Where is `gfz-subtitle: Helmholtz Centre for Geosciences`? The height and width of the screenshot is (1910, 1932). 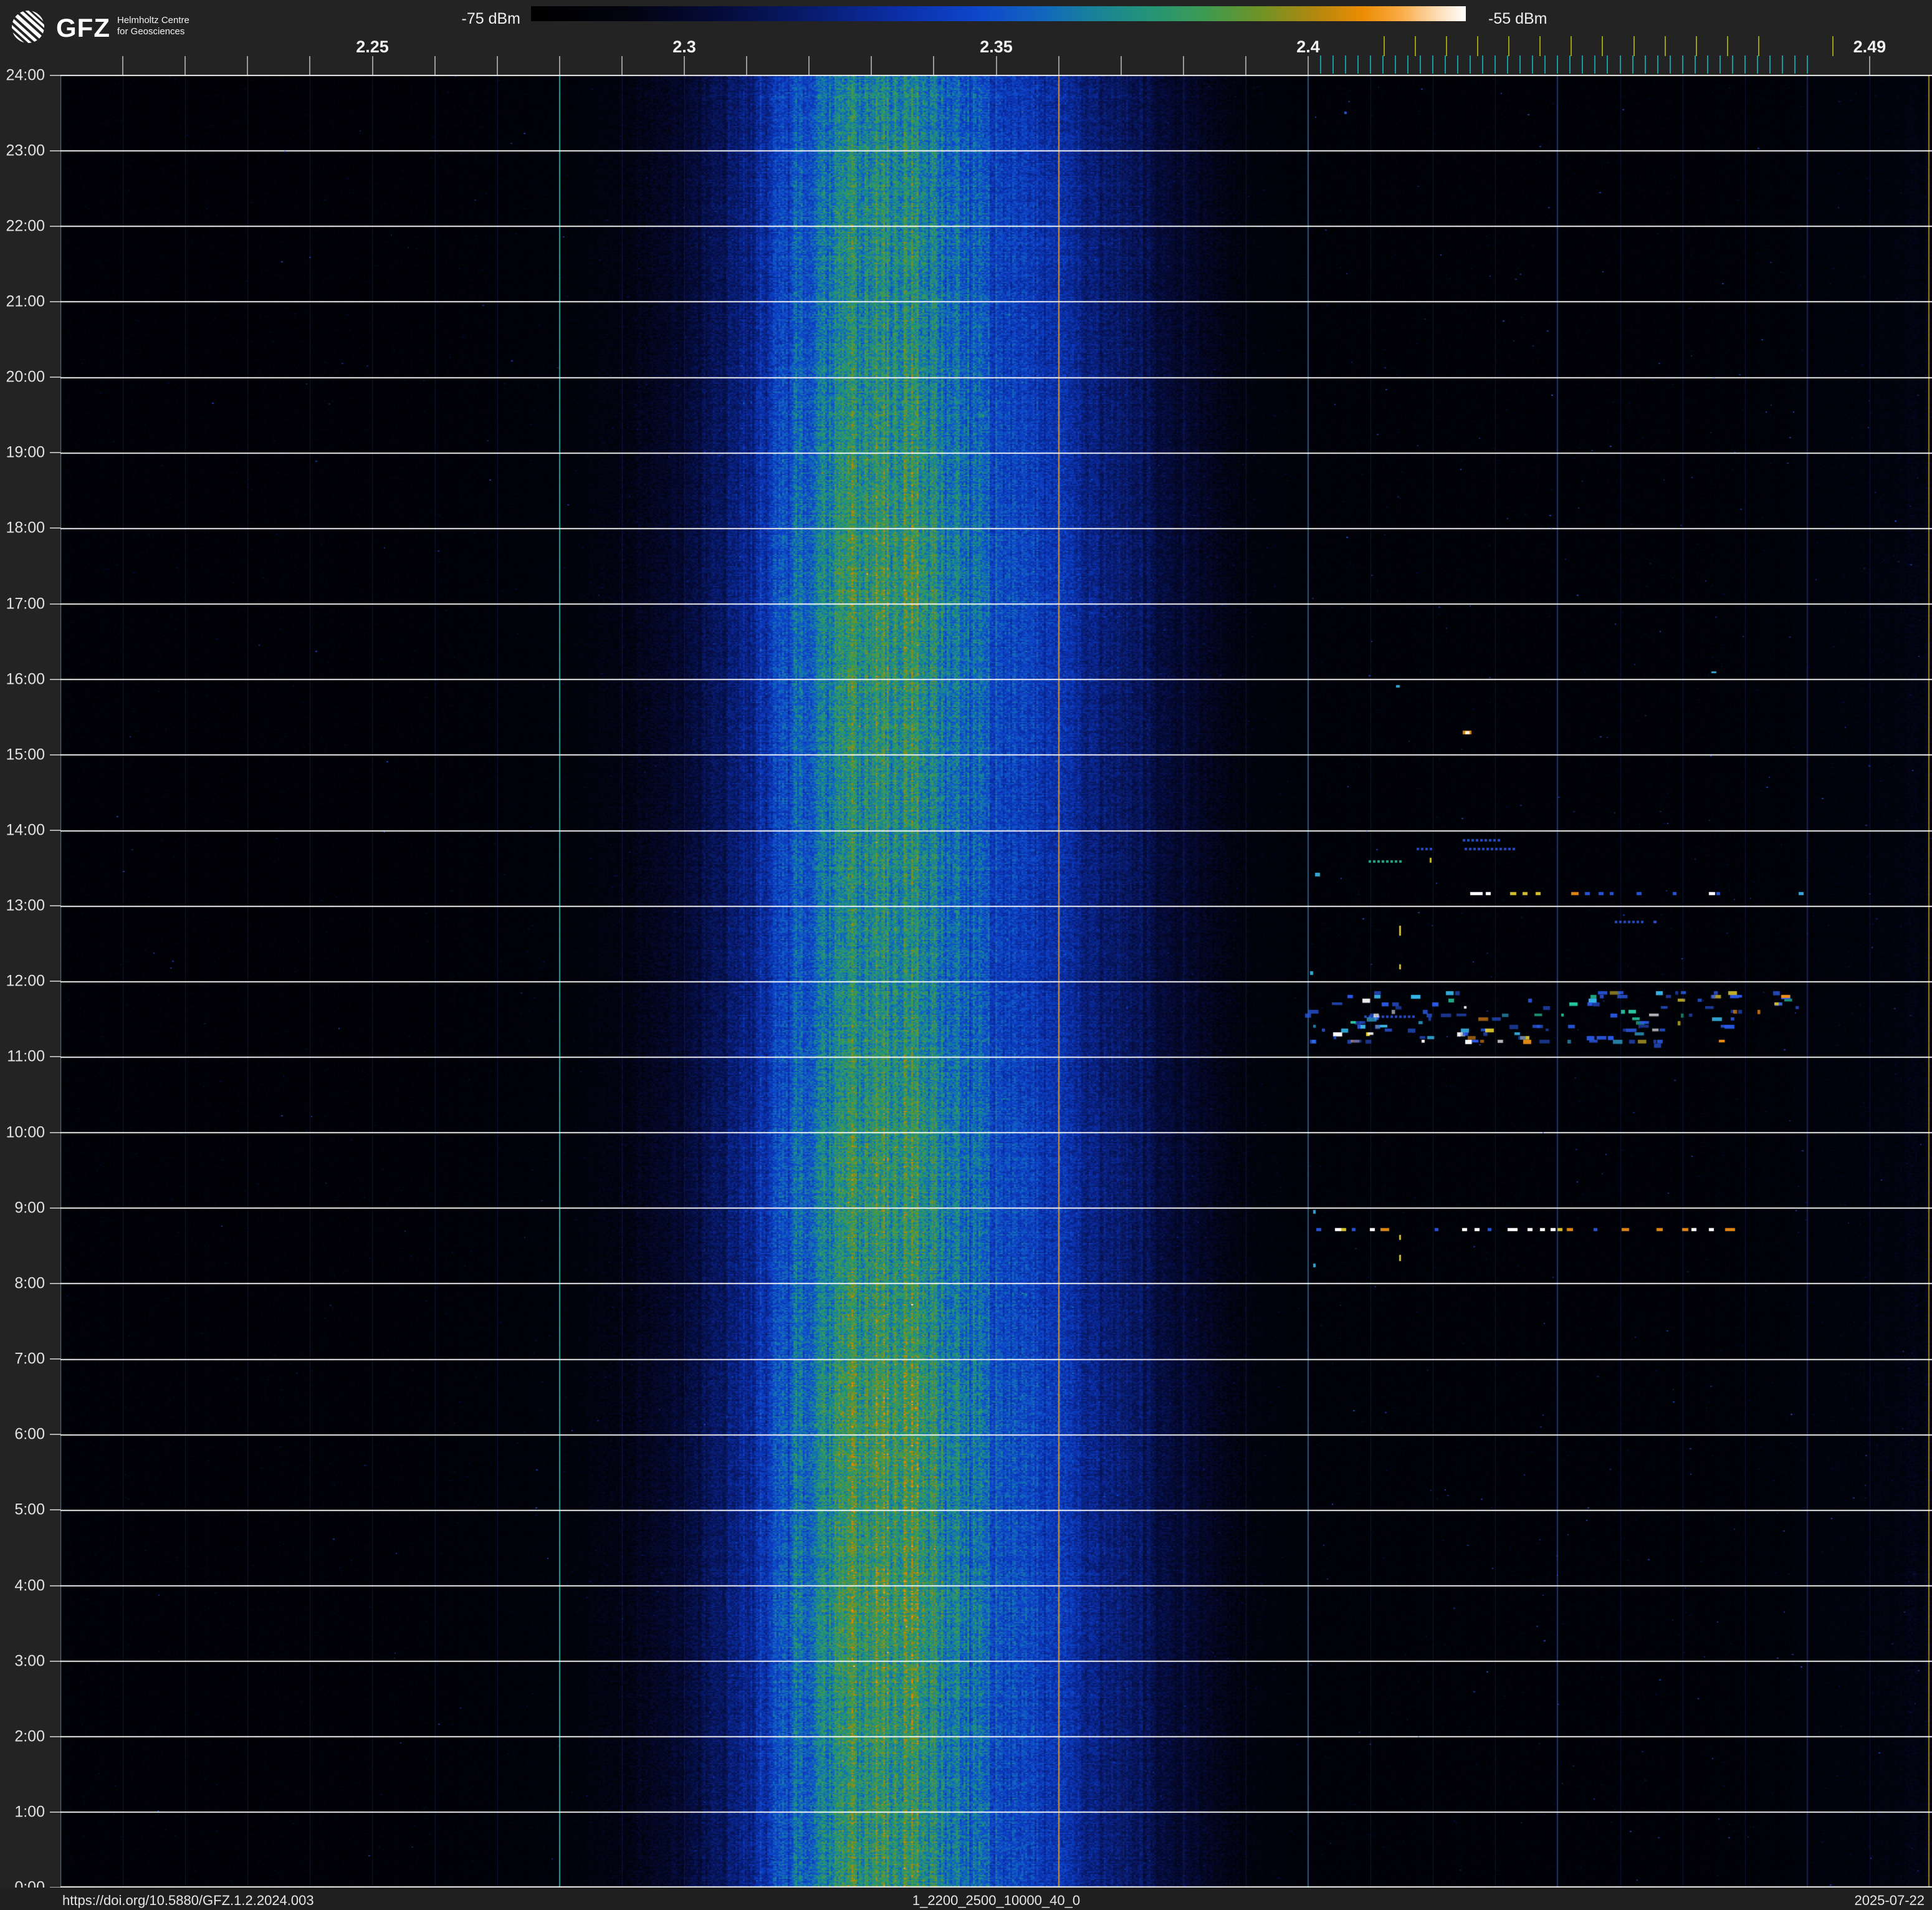 gfz-subtitle: Helmholtz Centre for Geosciences is located at coordinates (153, 26).